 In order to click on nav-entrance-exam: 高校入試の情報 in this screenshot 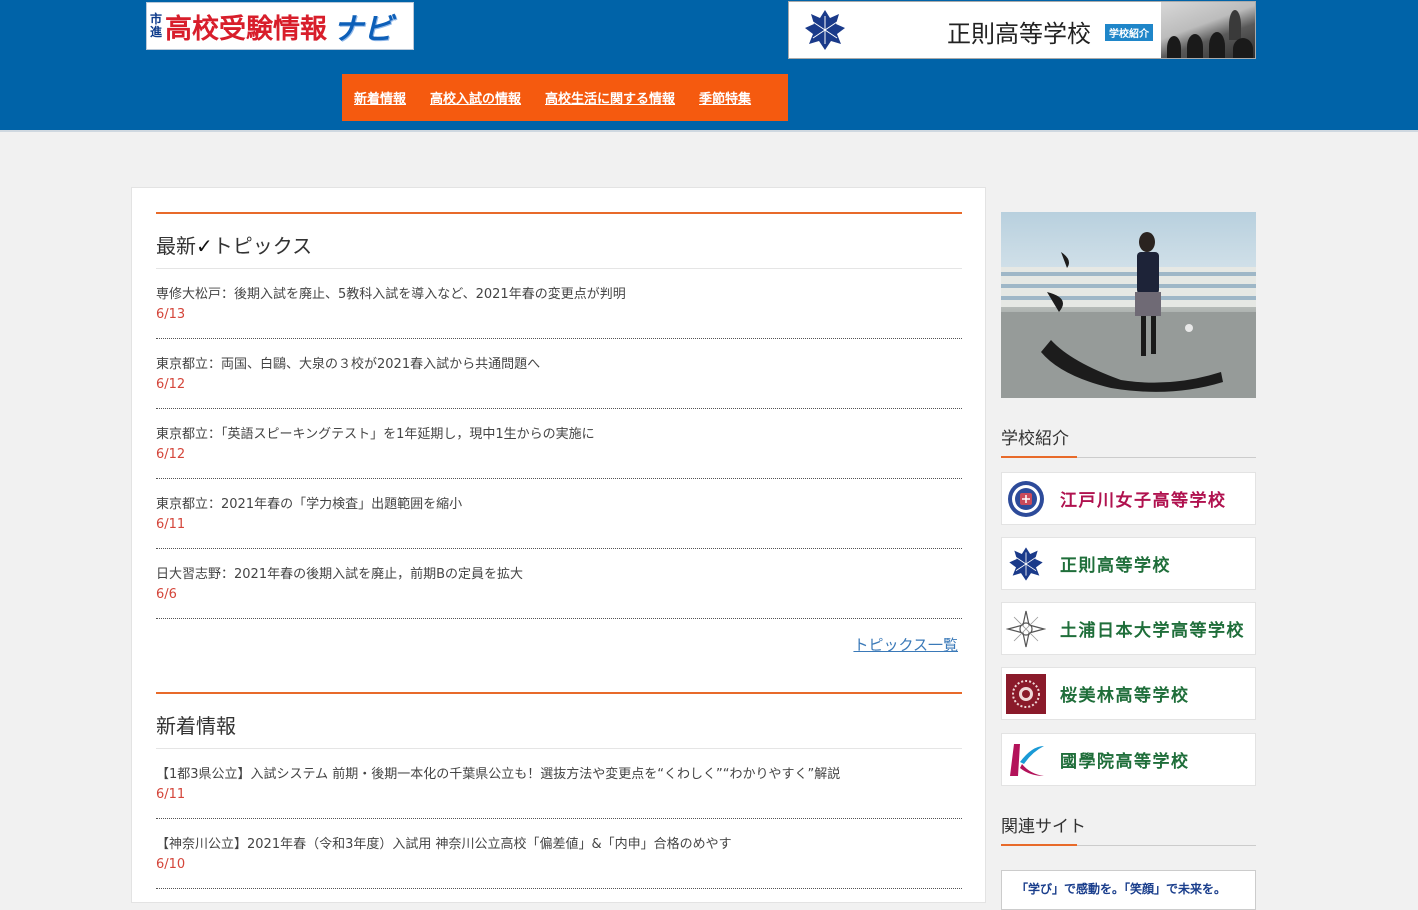, I will do `click(475, 97)`.